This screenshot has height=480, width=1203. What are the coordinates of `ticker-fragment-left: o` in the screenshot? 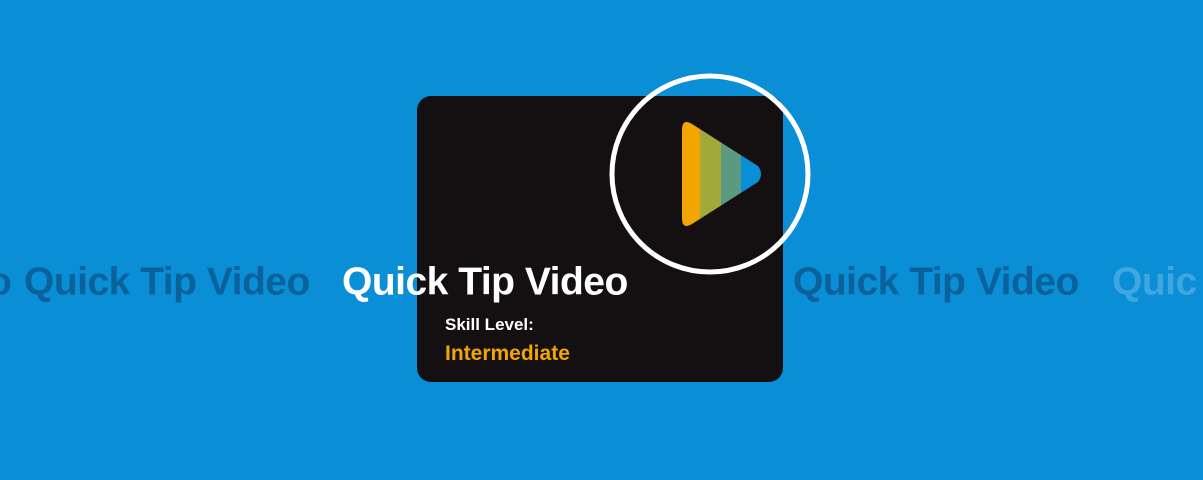 It's located at (6, 282).